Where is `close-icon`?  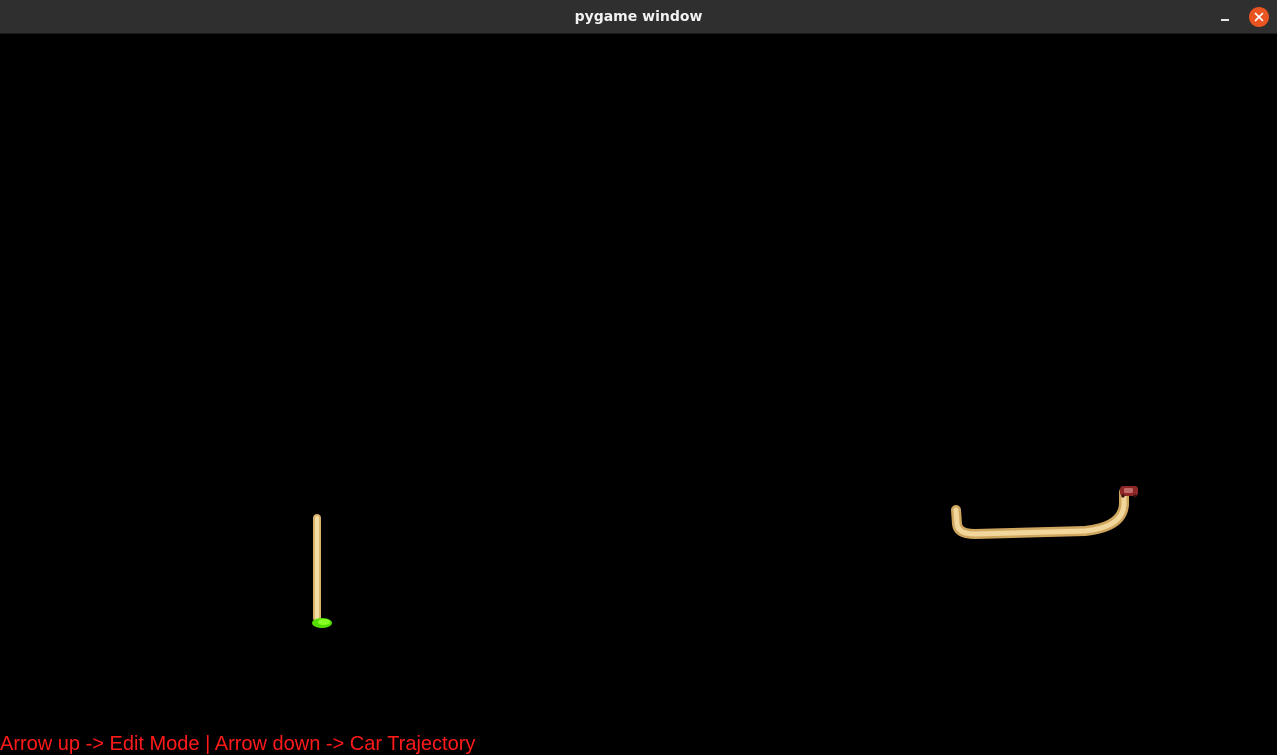
close-icon is located at coordinates (1259, 17).